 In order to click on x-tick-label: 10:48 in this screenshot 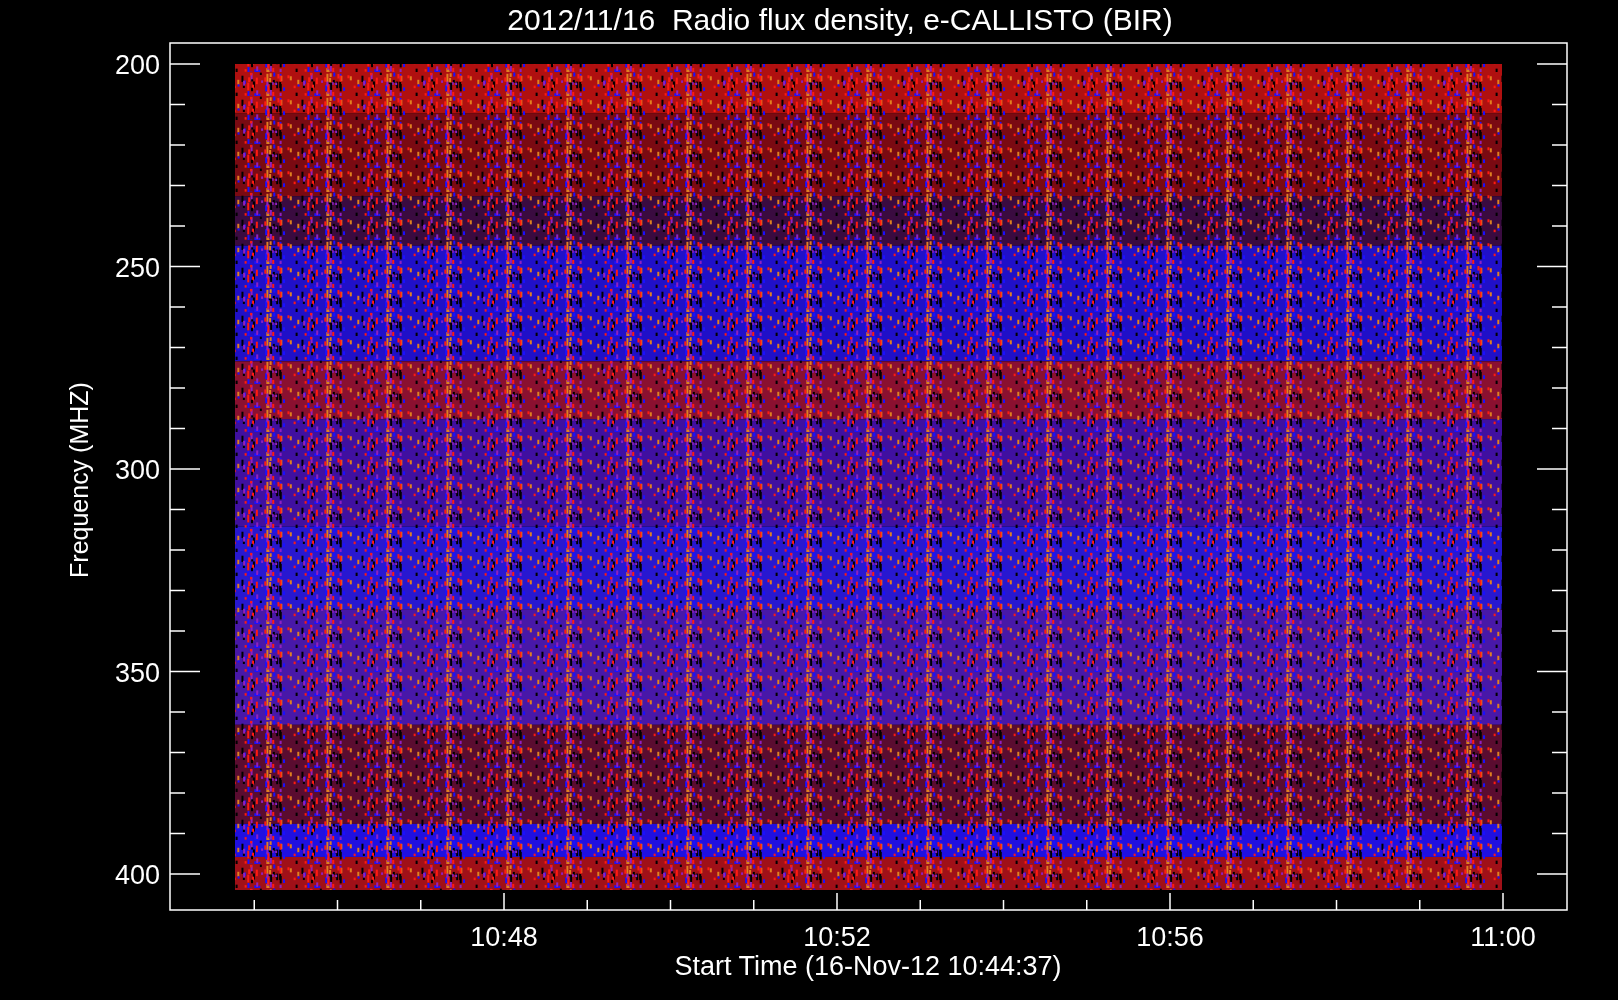, I will do `click(504, 937)`.